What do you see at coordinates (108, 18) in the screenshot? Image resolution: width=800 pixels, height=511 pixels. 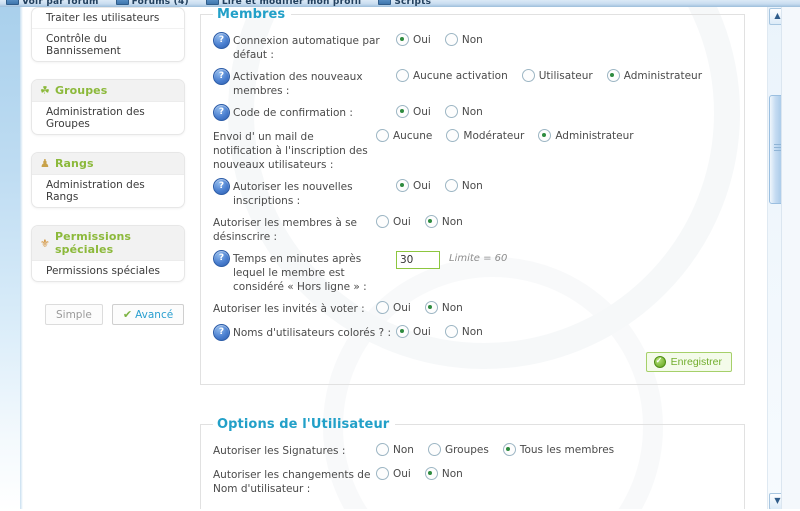 I see `sidebar-link: Traiter les utilisateurs` at bounding box center [108, 18].